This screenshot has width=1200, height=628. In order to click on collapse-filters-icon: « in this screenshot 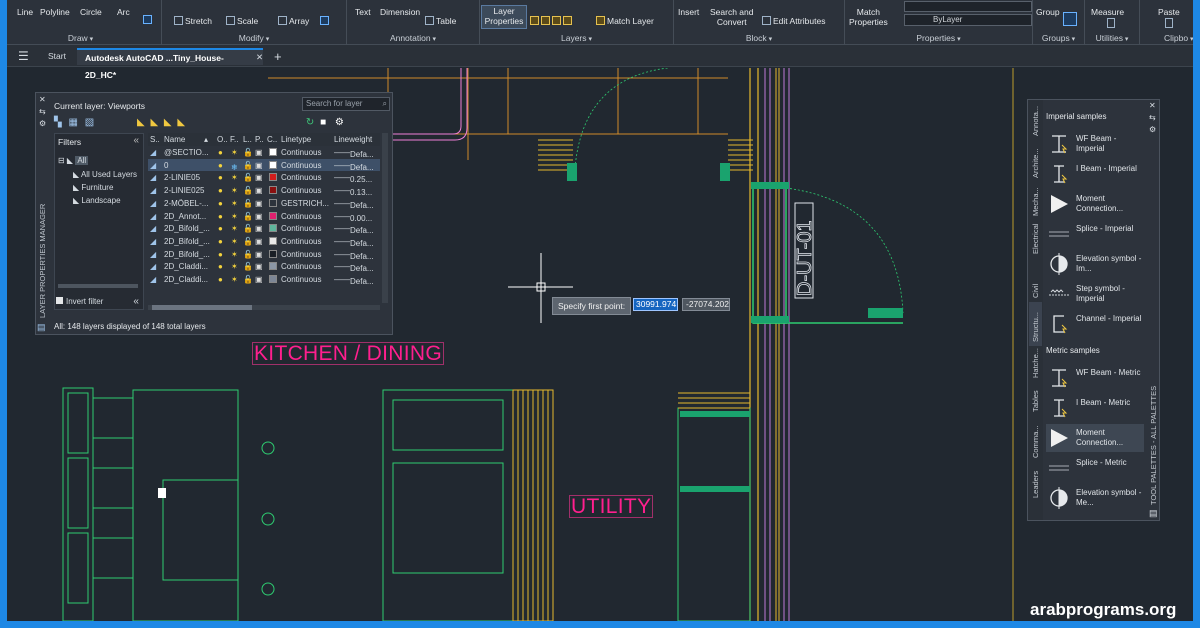, I will do `click(136, 140)`.